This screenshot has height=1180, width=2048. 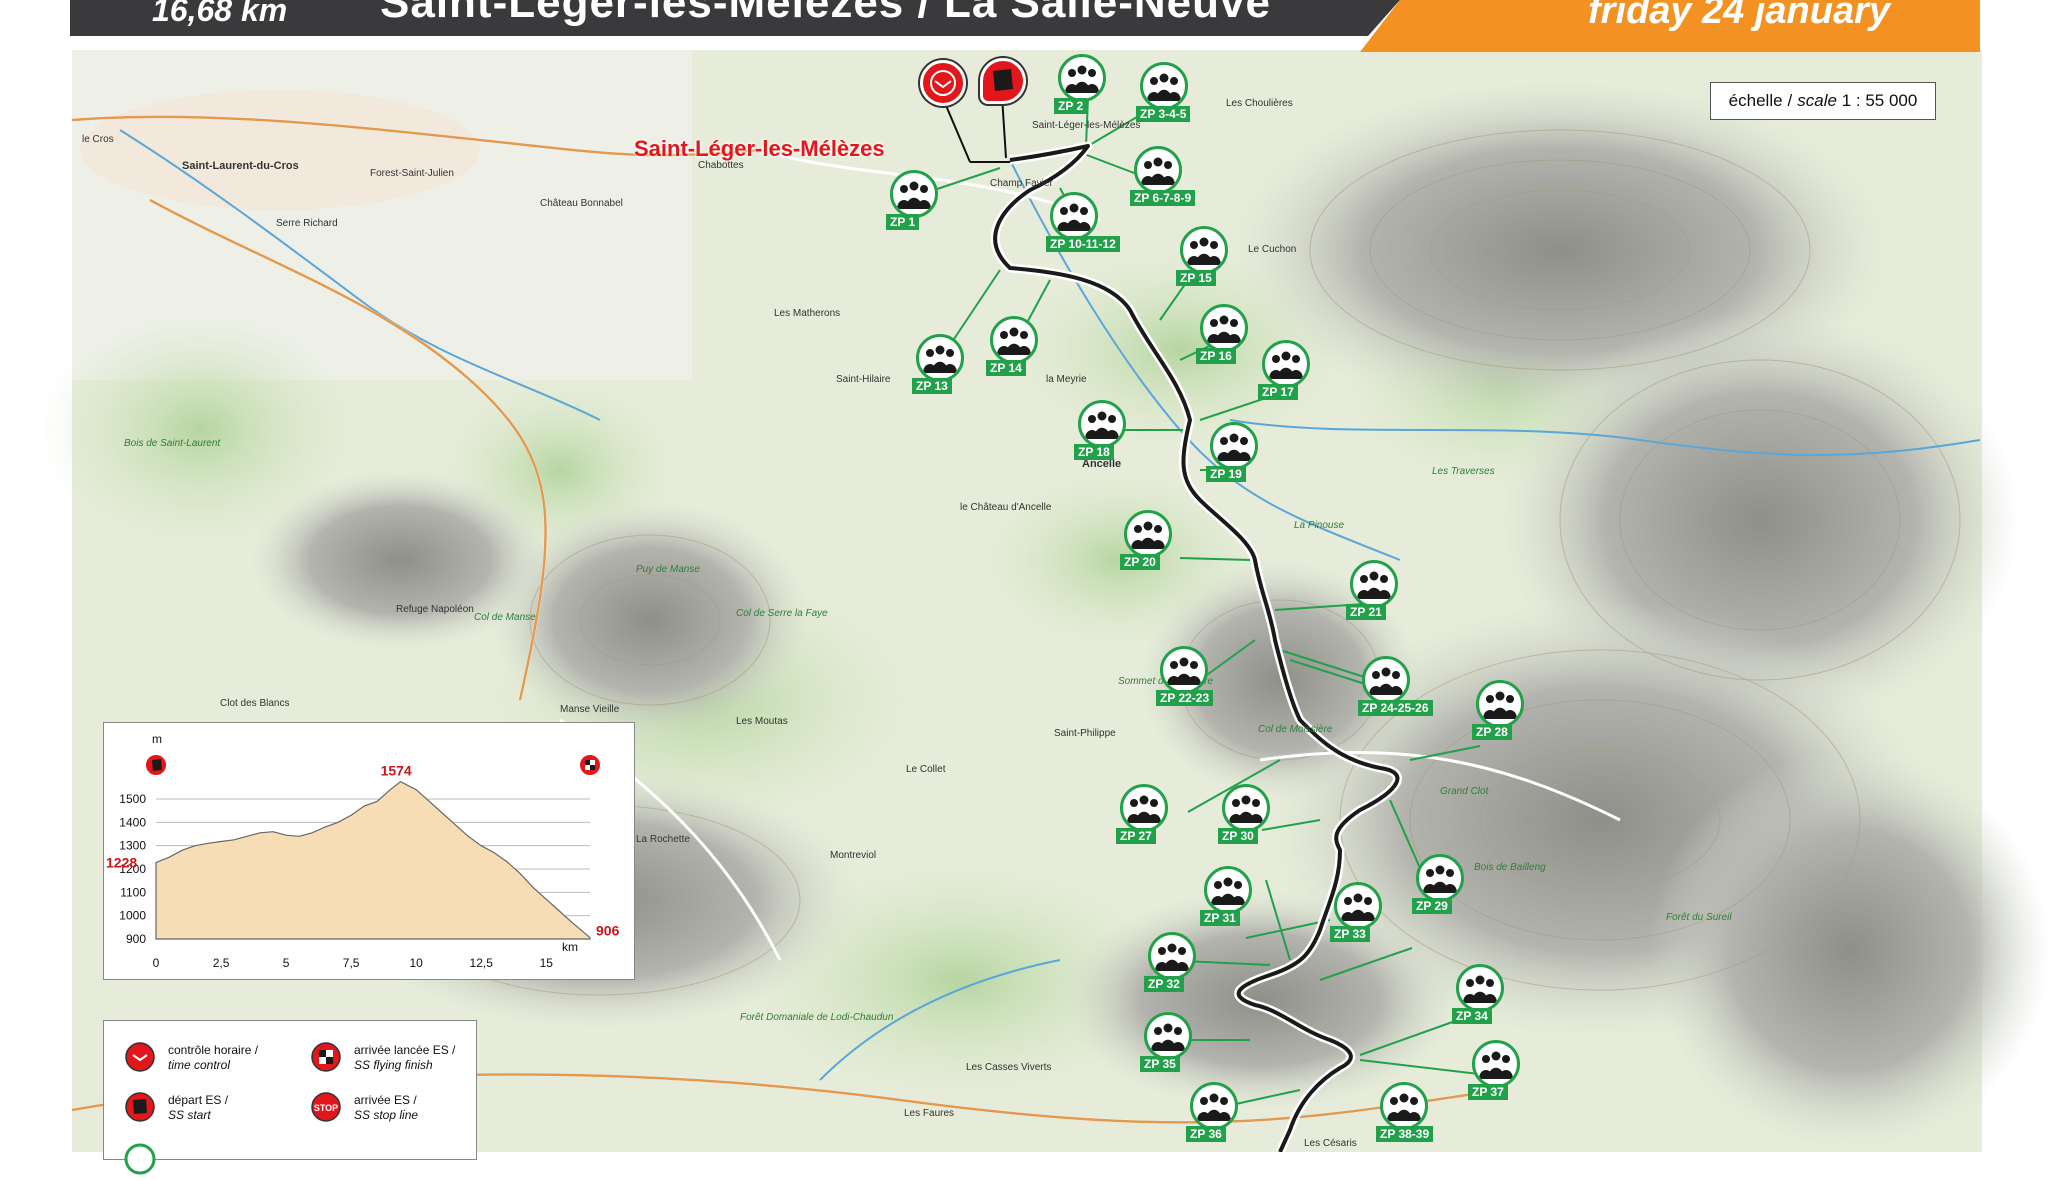 I want to click on legend-time-control-fr: contrôle horaire /, so click(x=213, y=1050).